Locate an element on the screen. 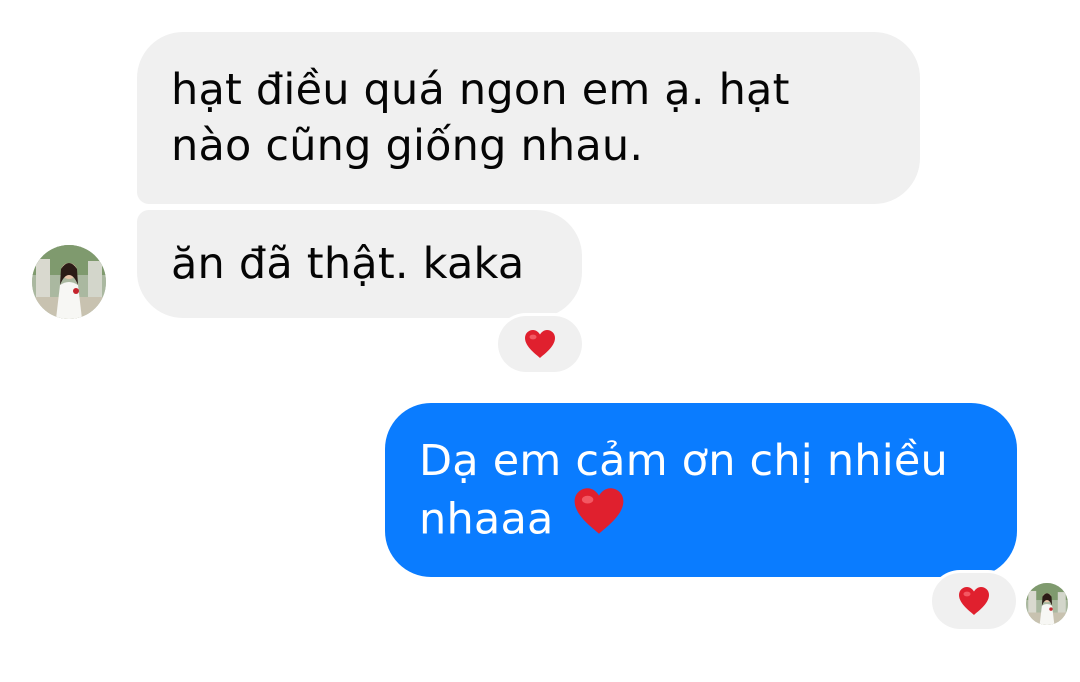  sender-avatar is located at coordinates (69, 282).